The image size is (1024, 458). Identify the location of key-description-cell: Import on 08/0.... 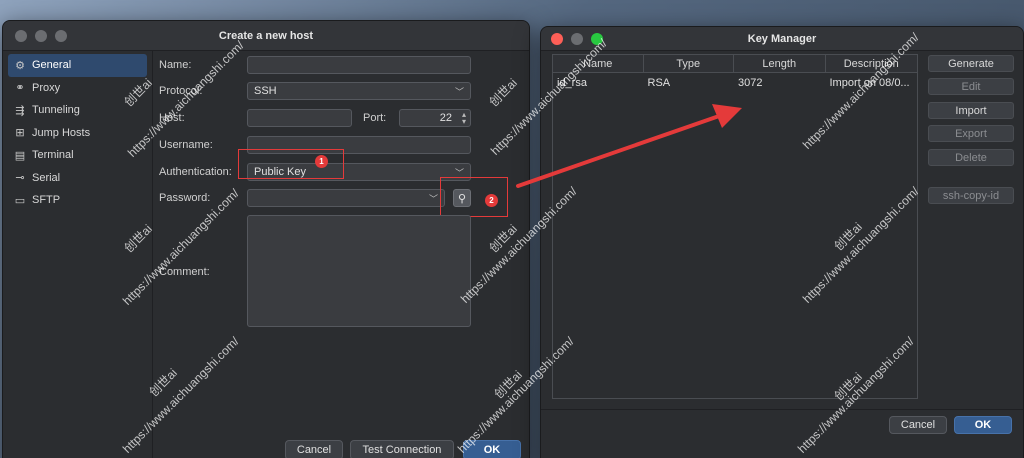
(869, 83).